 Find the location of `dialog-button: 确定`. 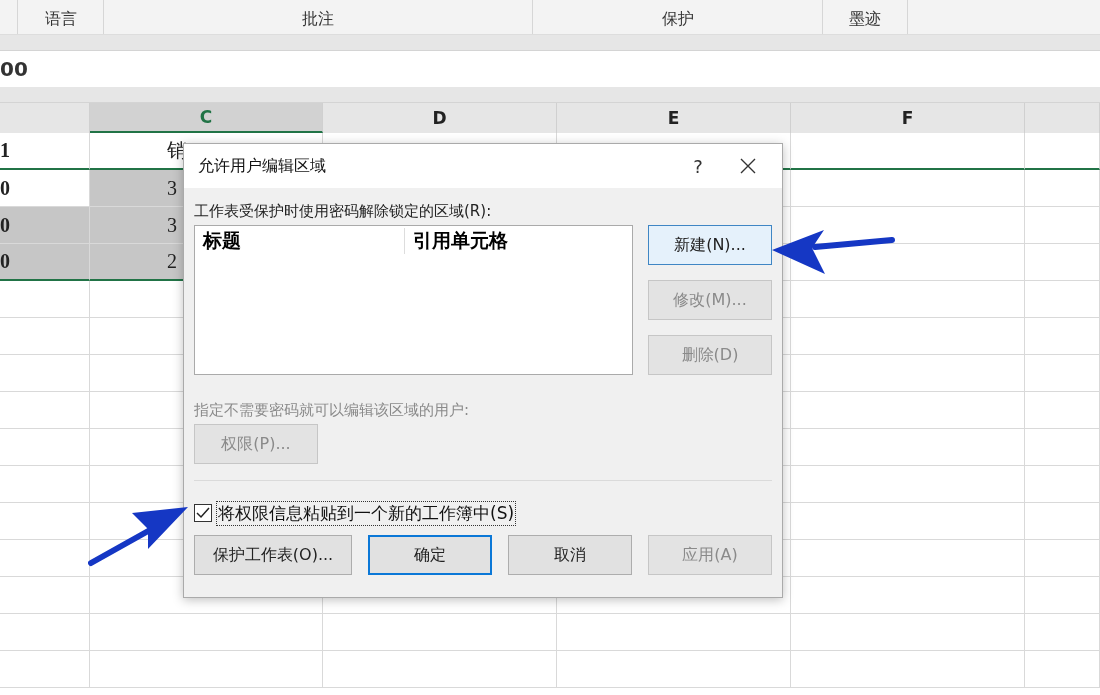

dialog-button: 确定 is located at coordinates (430, 555).